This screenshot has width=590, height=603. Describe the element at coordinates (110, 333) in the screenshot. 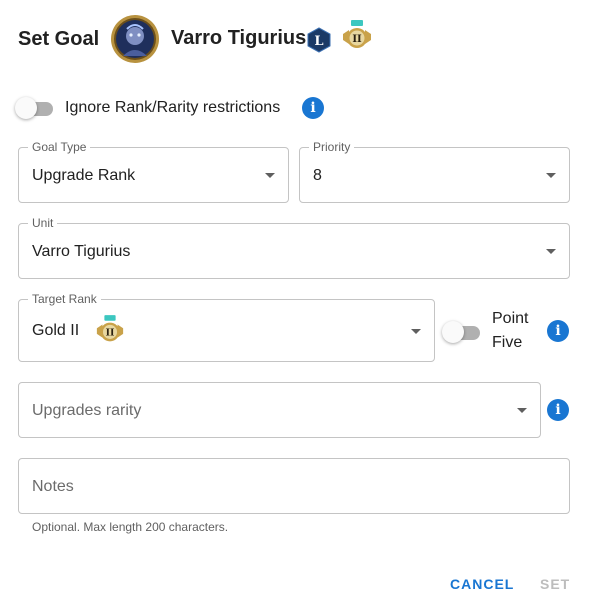

I see `target-rank-numeral: II` at that location.